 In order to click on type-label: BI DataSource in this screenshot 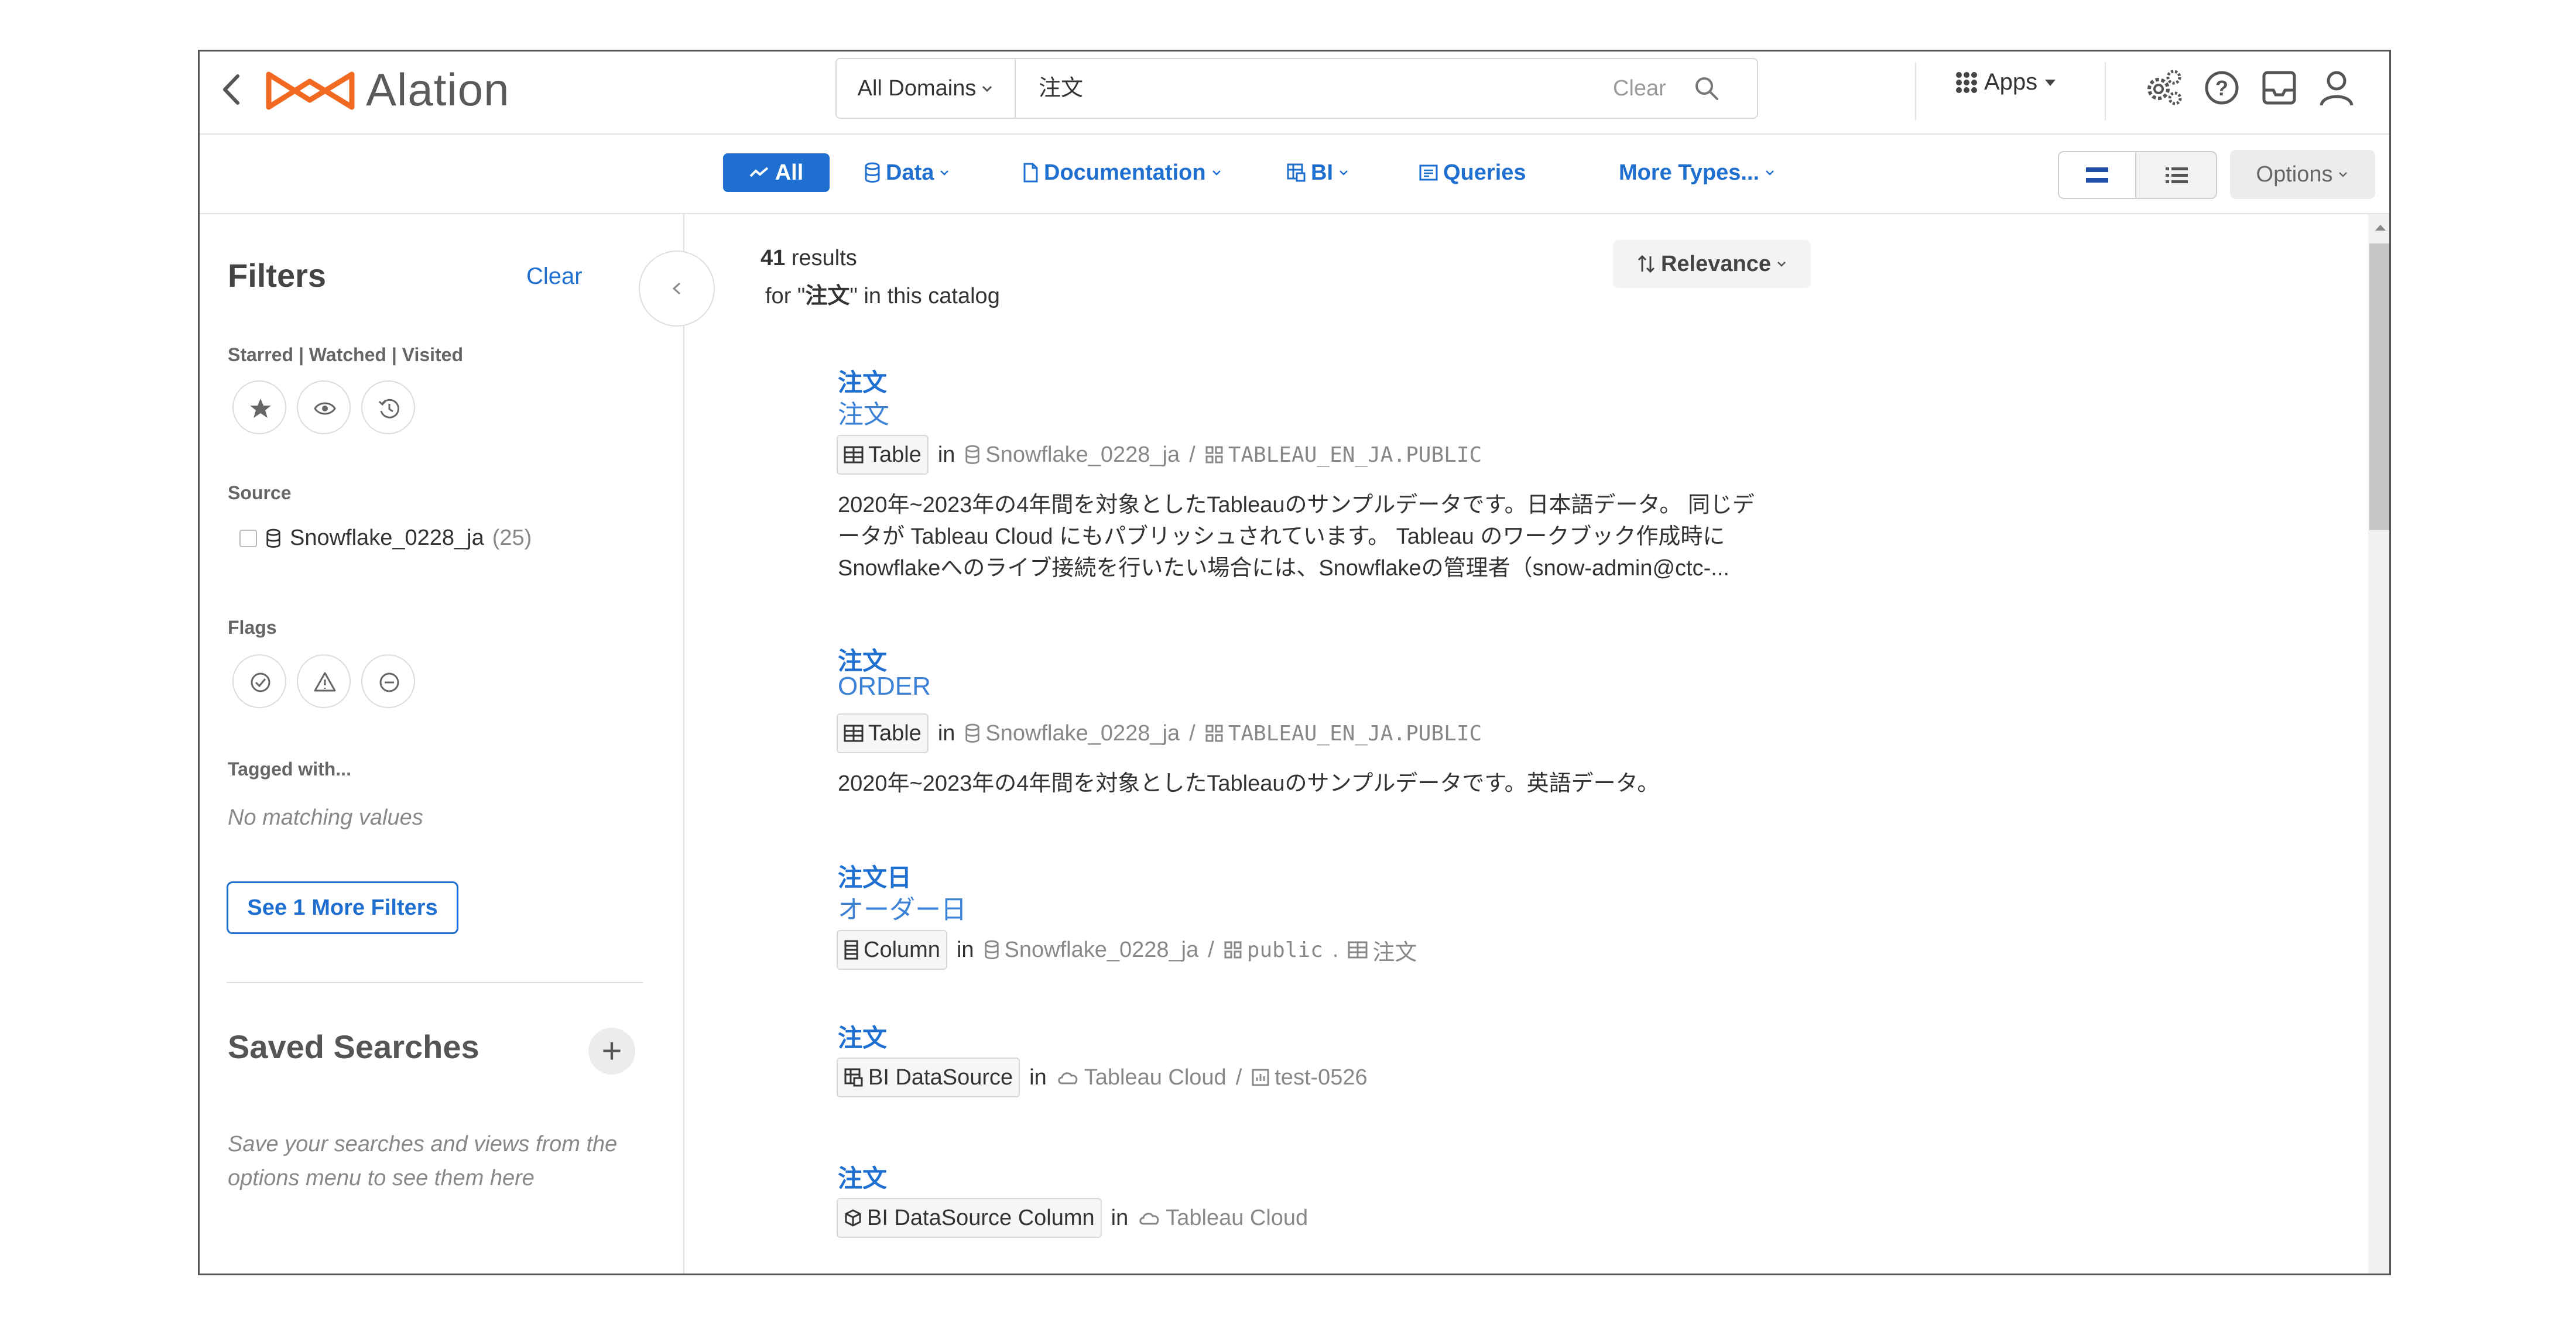, I will do `click(940, 1077)`.